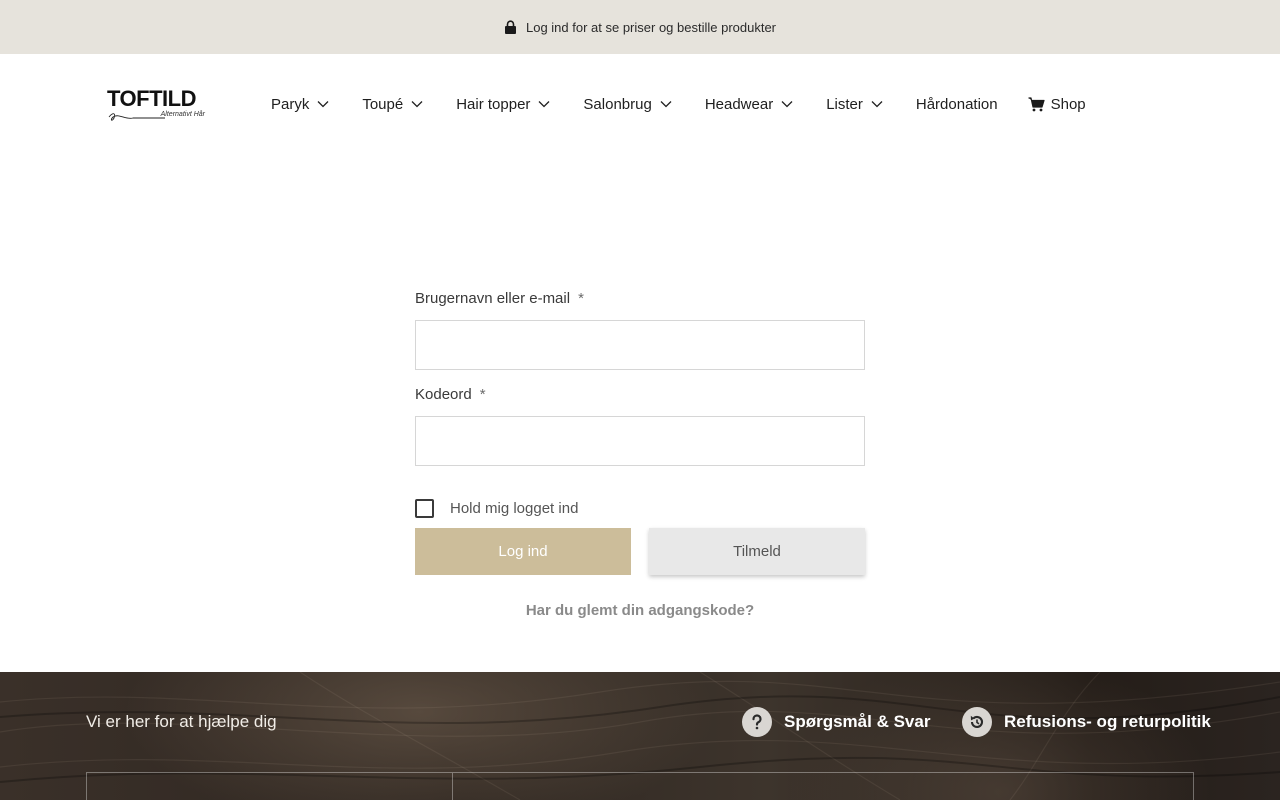  Describe the element at coordinates (523, 551) in the screenshot. I see `login-button: Log ind` at that location.